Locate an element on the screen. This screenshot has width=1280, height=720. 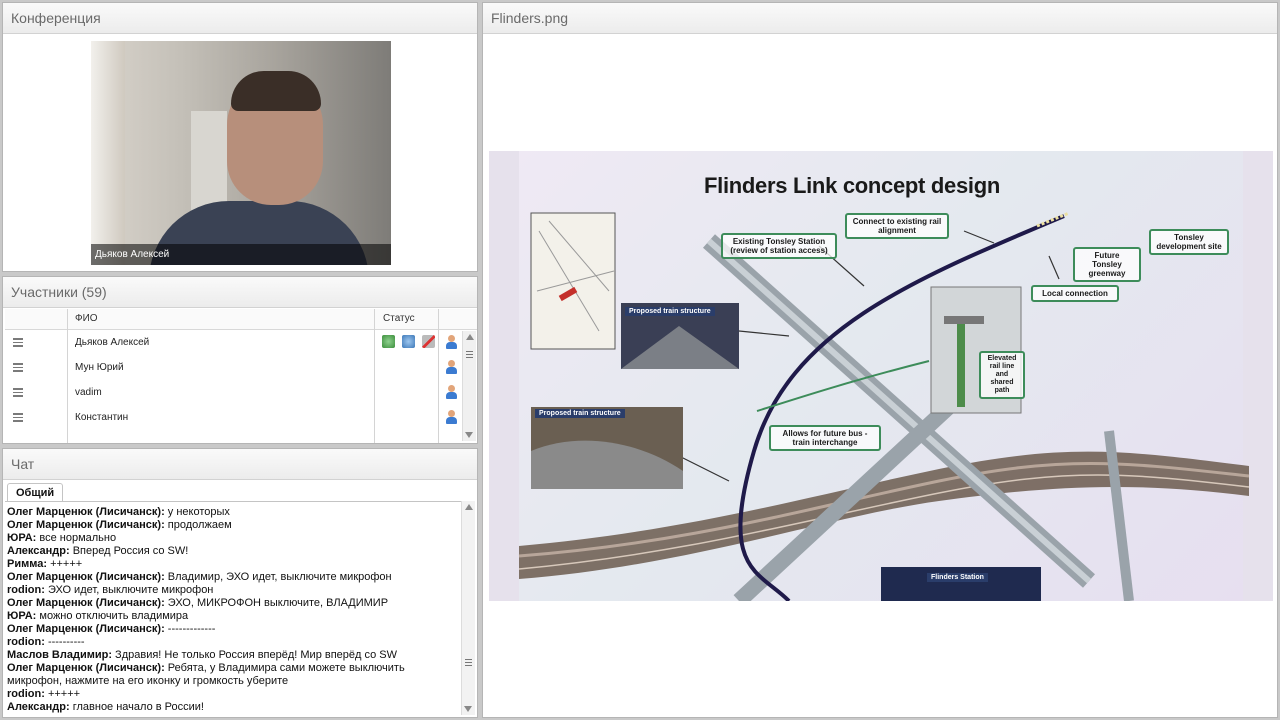
participant-name: Дьяков Алексей is located at coordinates (112, 342).